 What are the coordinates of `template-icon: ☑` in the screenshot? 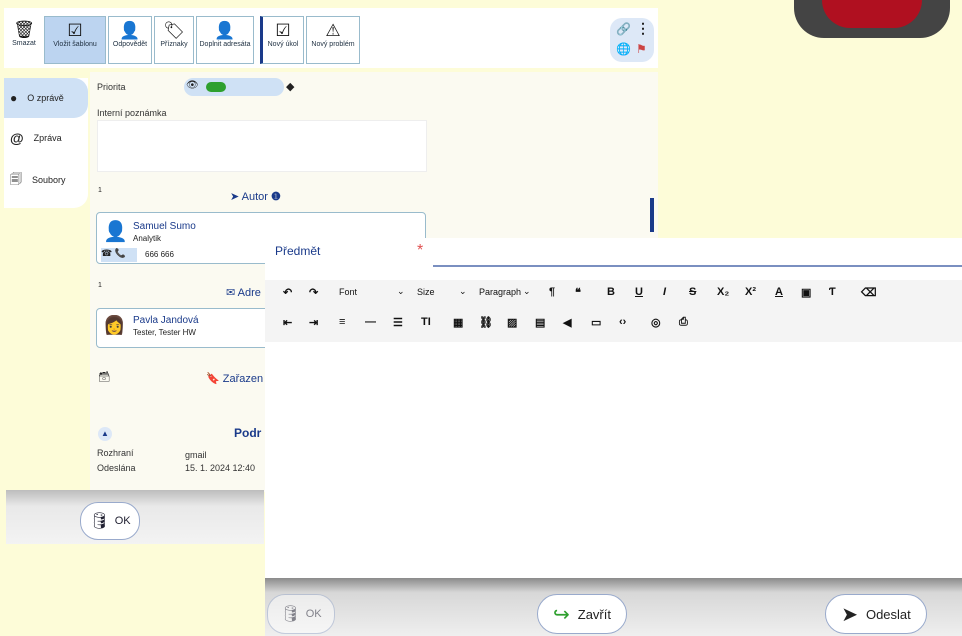 It's located at (75, 30).